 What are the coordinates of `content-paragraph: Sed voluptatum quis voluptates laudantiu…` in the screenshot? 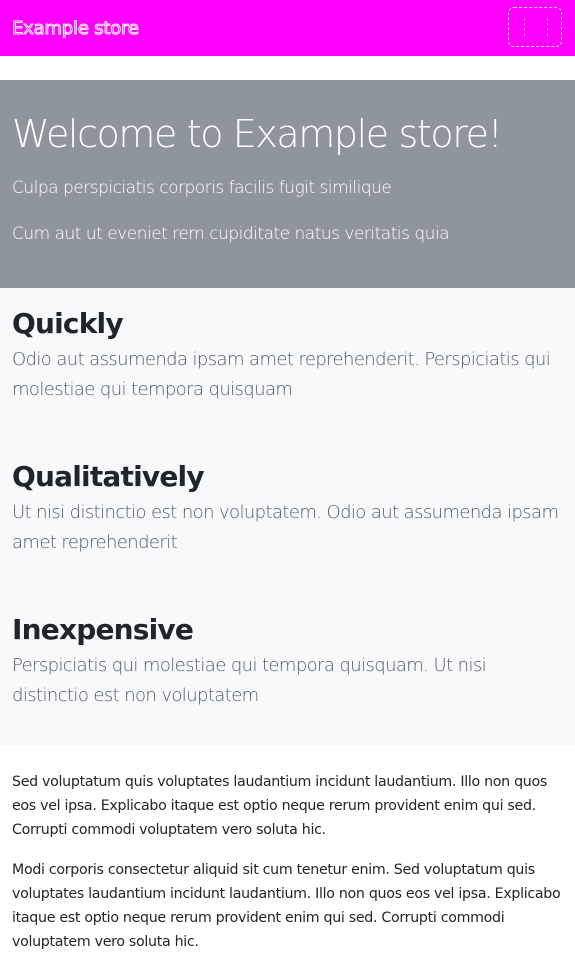 It's located at (279, 806).